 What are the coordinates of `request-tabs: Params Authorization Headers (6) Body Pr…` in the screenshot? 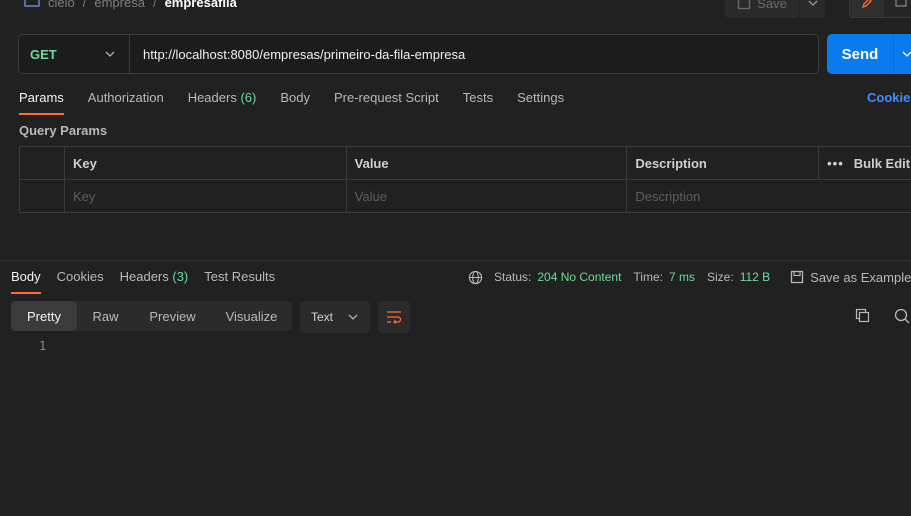 It's located at (303, 102).